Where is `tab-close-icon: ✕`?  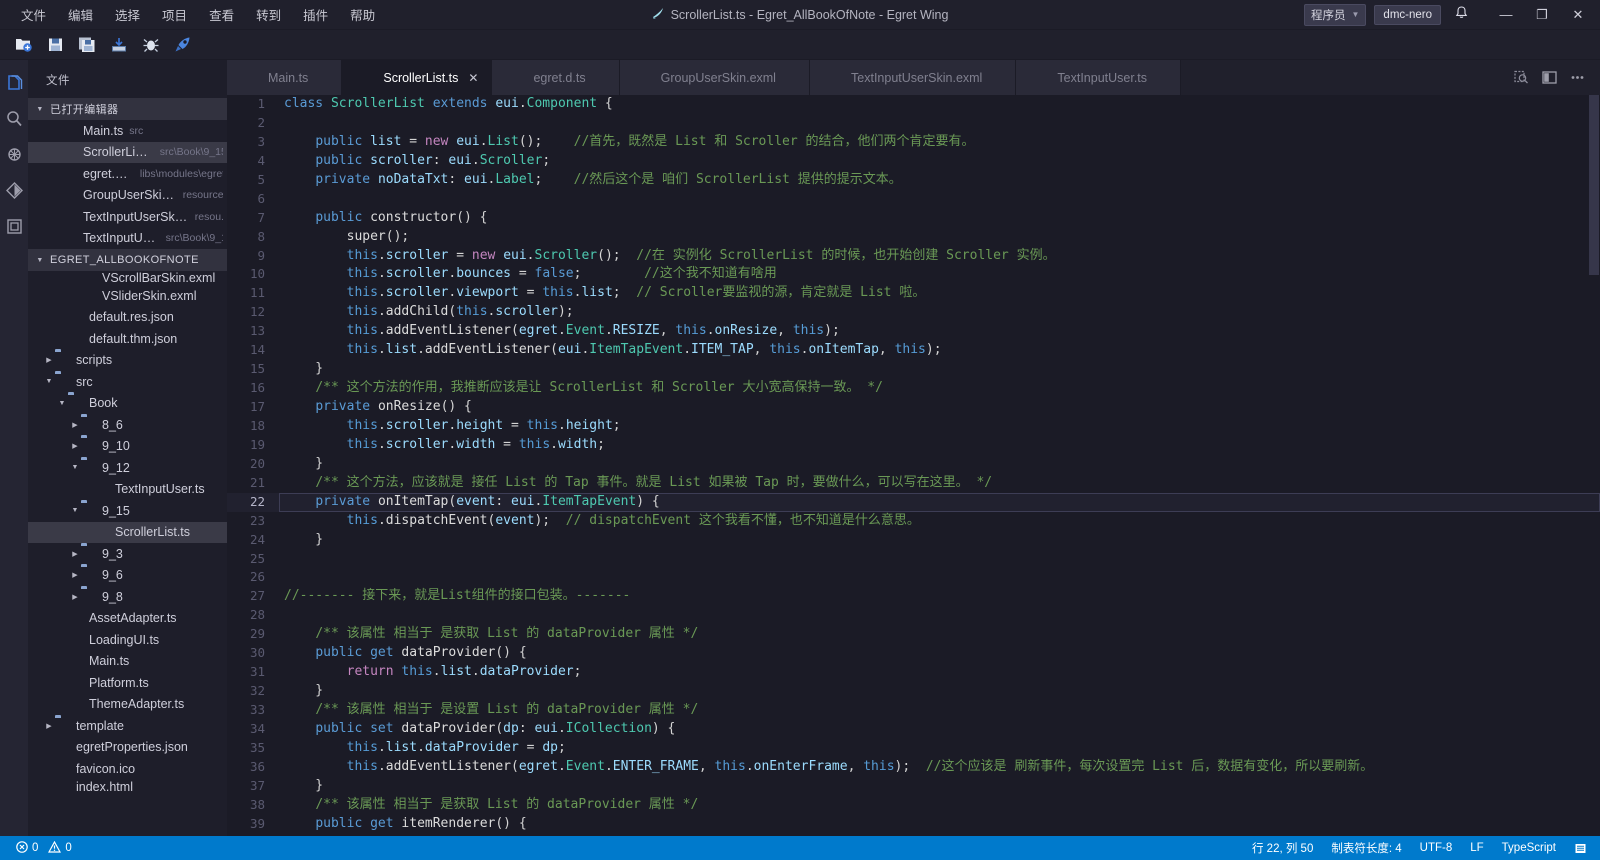
tab-close-icon: ✕ is located at coordinates (473, 78).